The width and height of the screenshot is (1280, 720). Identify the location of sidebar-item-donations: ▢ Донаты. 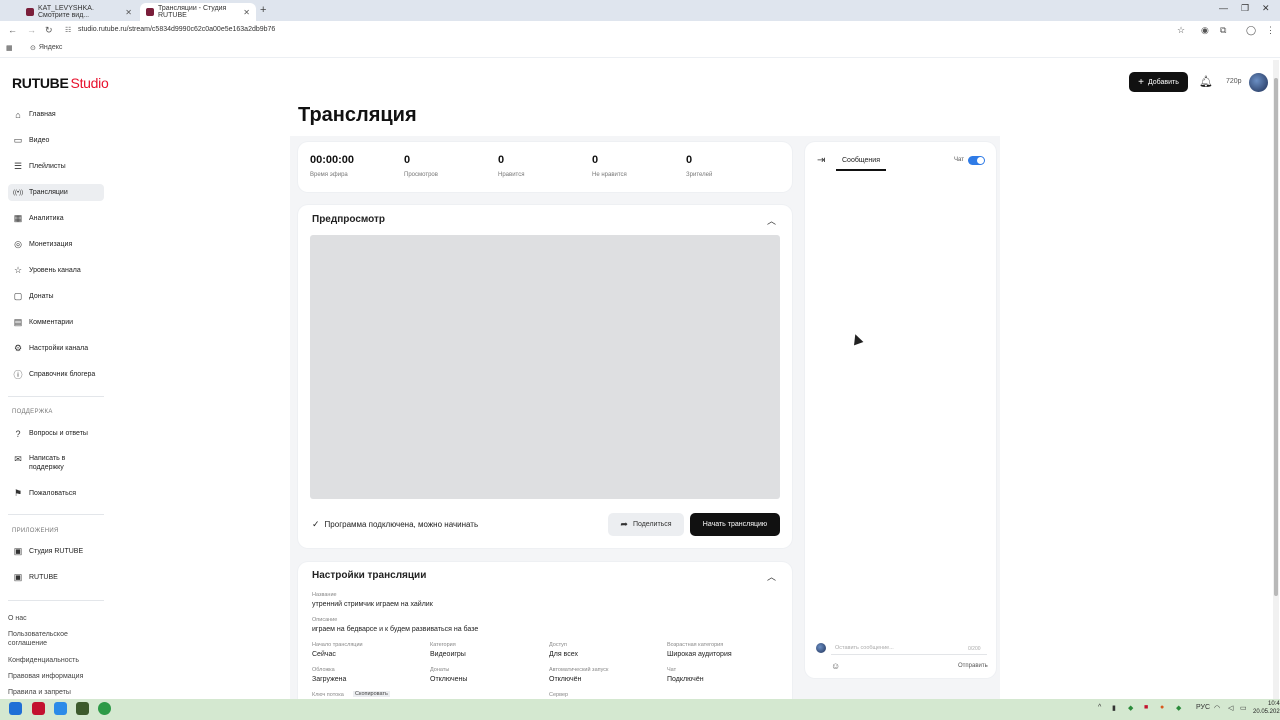
(56, 296).